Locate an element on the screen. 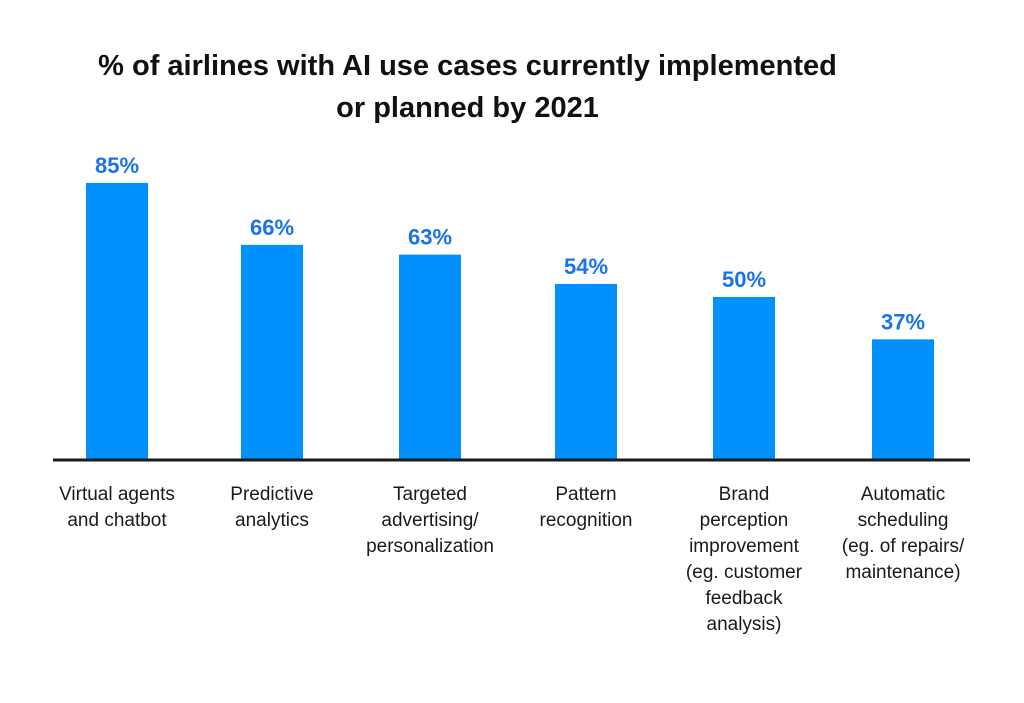  category-label-1: Predictive analytics is located at coordinates (272, 508).